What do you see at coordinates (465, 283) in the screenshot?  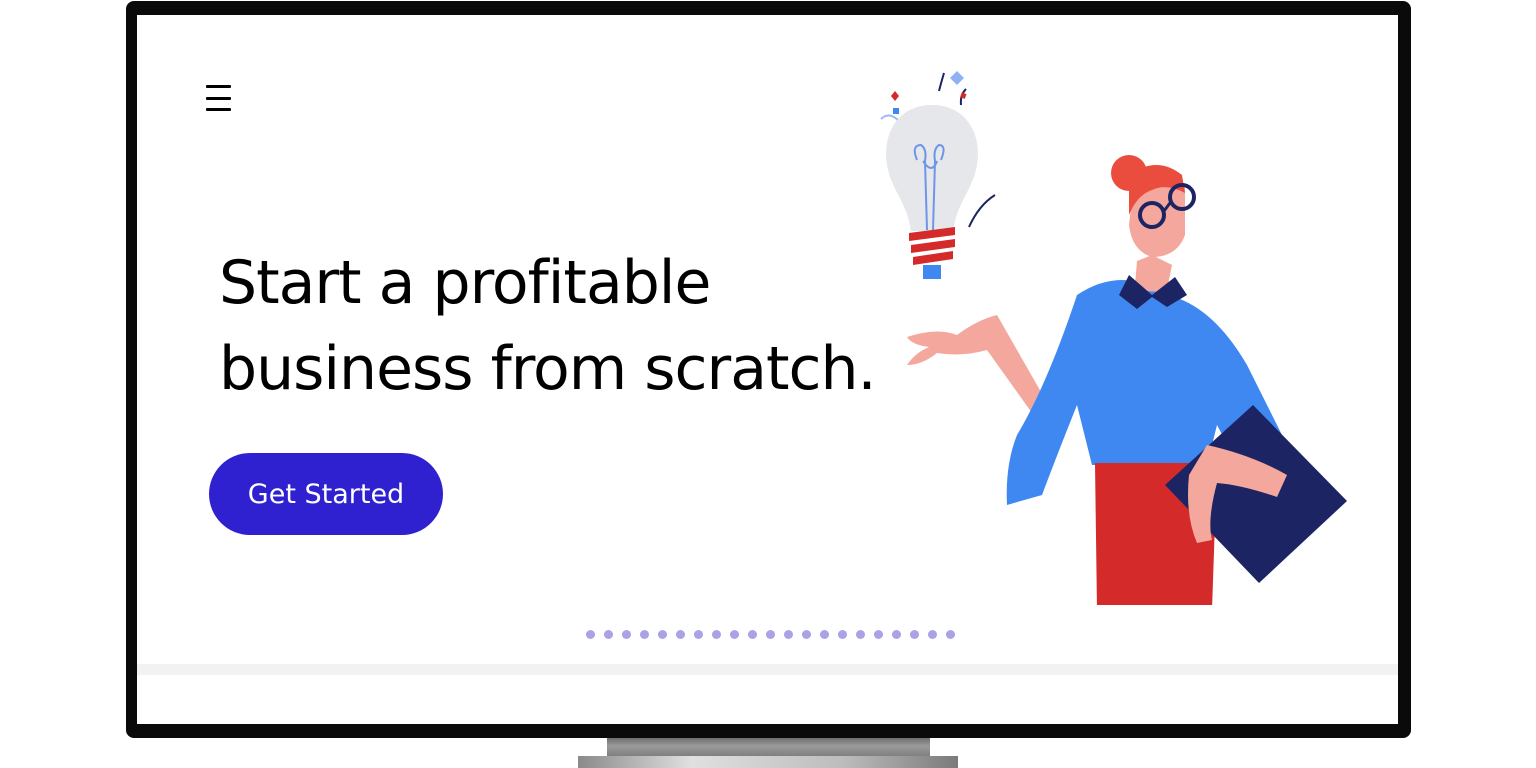 I see `hero-title-line-1: Start a profitable` at bounding box center [465, 283].